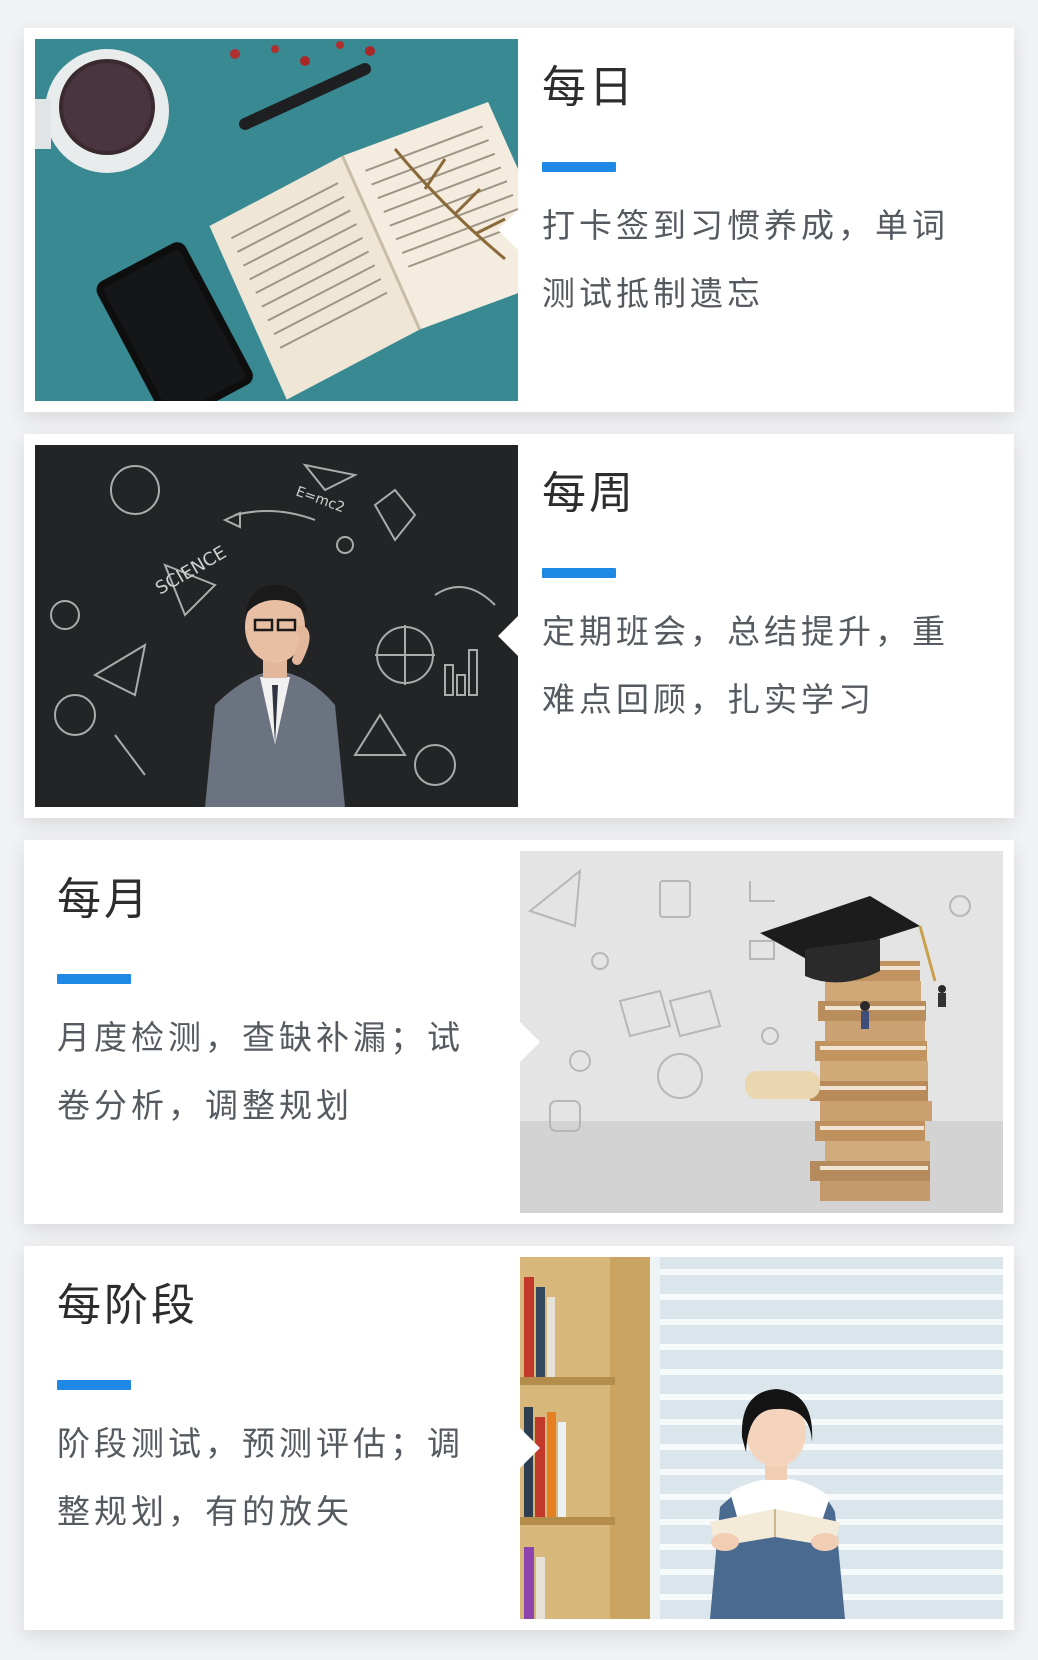  I want to click on graduation-books-photo, so click(761, 1032).